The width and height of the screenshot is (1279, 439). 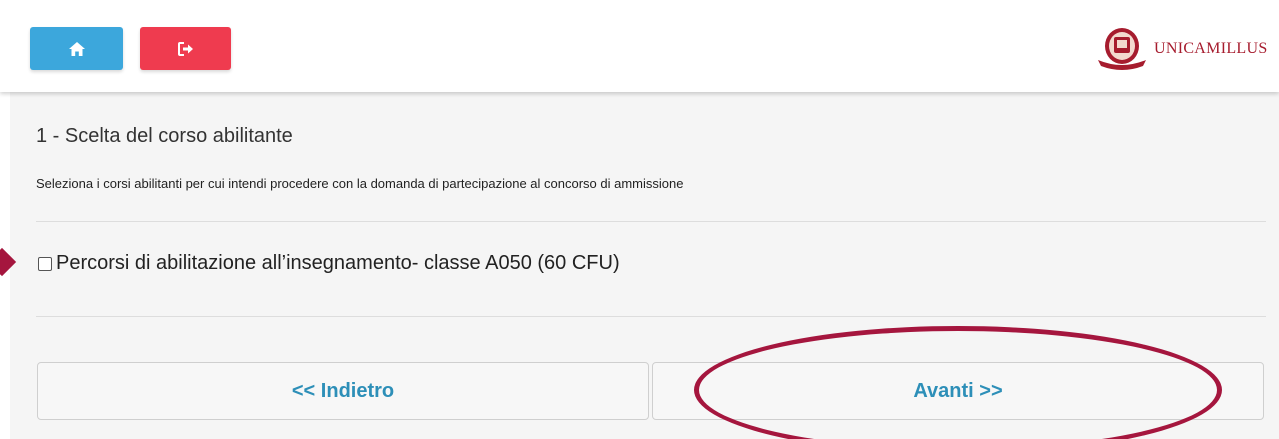 I want to click on divider-bottom, so click(x=651, y=316).